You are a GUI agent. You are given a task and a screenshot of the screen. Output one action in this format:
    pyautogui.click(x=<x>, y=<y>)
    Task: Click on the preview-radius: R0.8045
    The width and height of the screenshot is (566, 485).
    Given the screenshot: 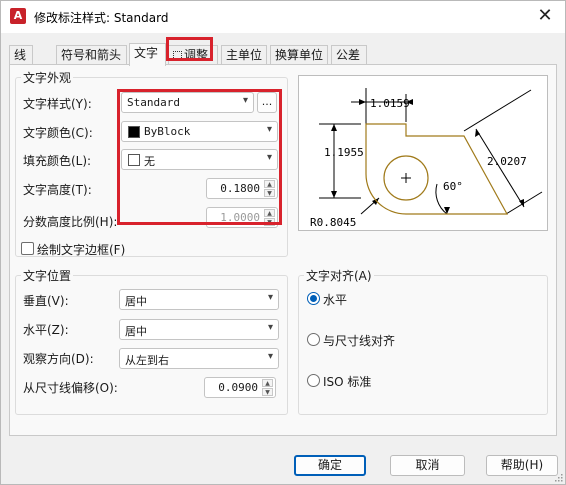 What is the action you would take?
    pyautogui.click(x=333, y=222)
    